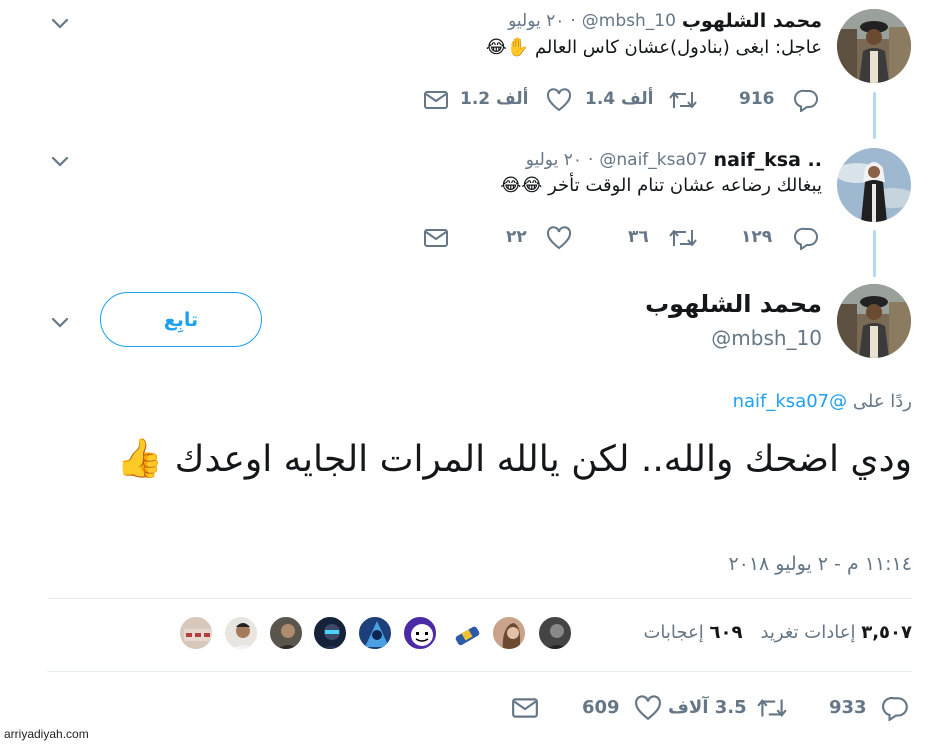  I want to click on tweet-2-author-name: naif_ksa .., so click(768, 160).